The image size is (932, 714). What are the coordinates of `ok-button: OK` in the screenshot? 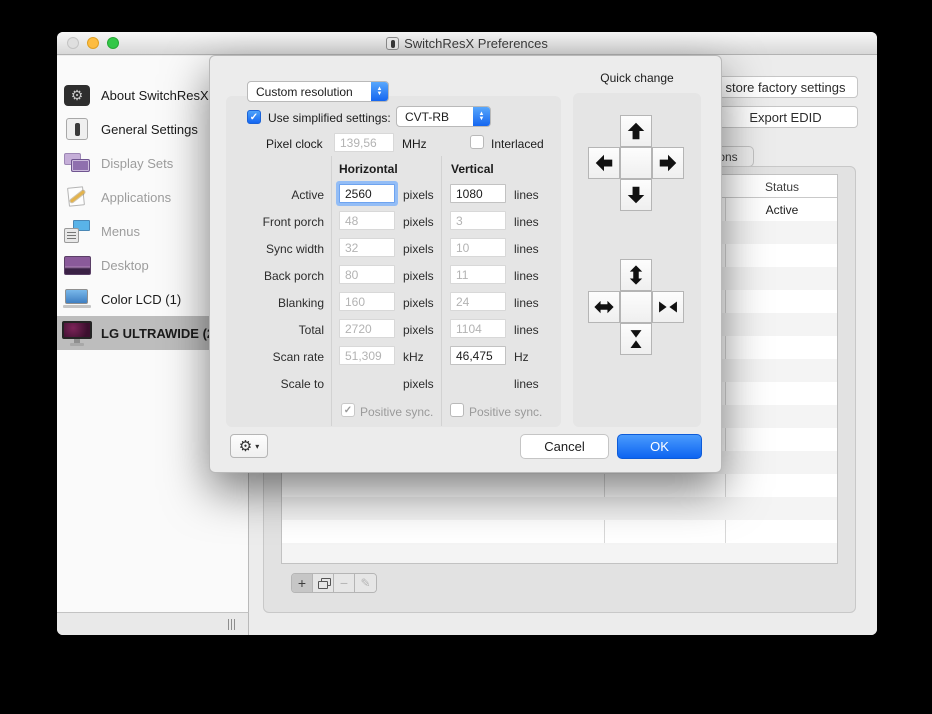 It's located at (659, 446).